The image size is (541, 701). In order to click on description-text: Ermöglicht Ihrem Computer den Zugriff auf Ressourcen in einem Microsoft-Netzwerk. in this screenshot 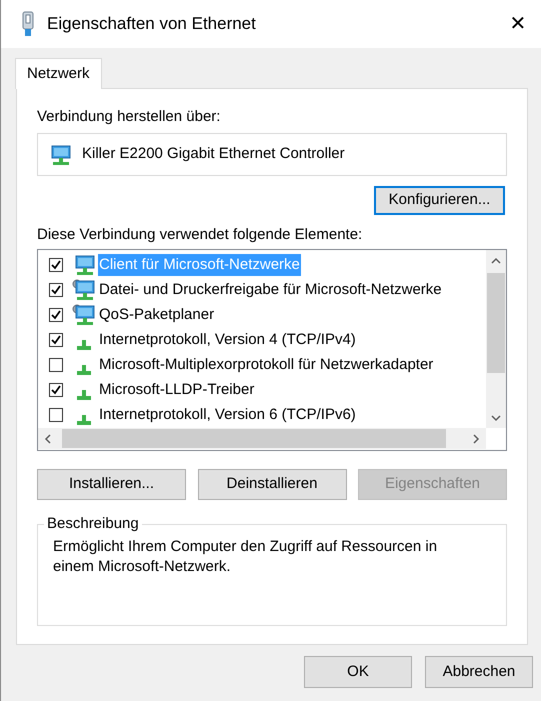, I will do `click(245, 557)`.